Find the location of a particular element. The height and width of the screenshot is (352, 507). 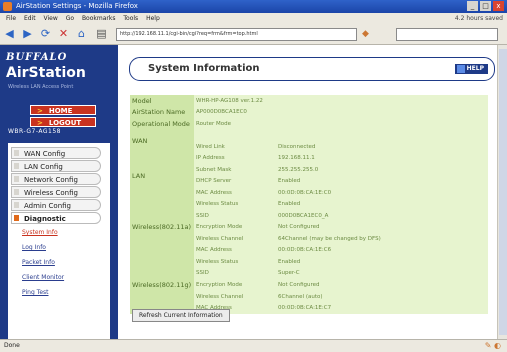

row-value: 255.255.255.0 is located at coordinates (382, 170).